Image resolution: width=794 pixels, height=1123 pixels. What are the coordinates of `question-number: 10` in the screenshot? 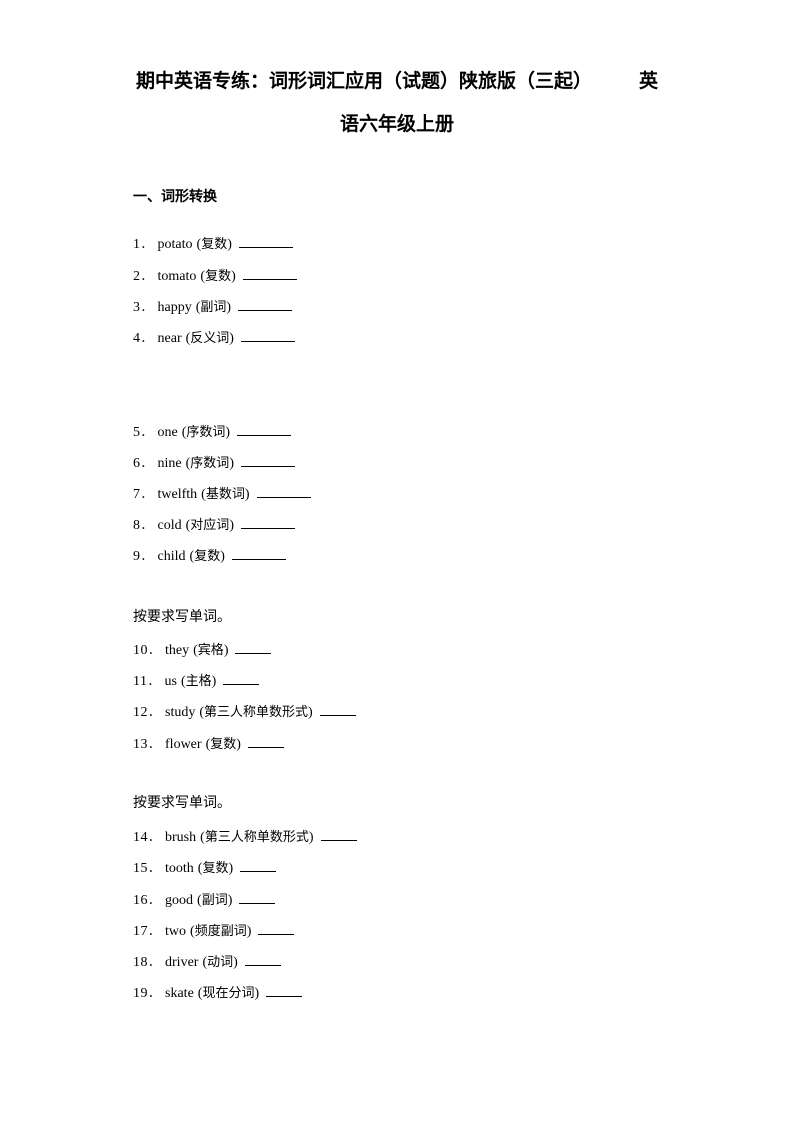 It's located at (140, 650).